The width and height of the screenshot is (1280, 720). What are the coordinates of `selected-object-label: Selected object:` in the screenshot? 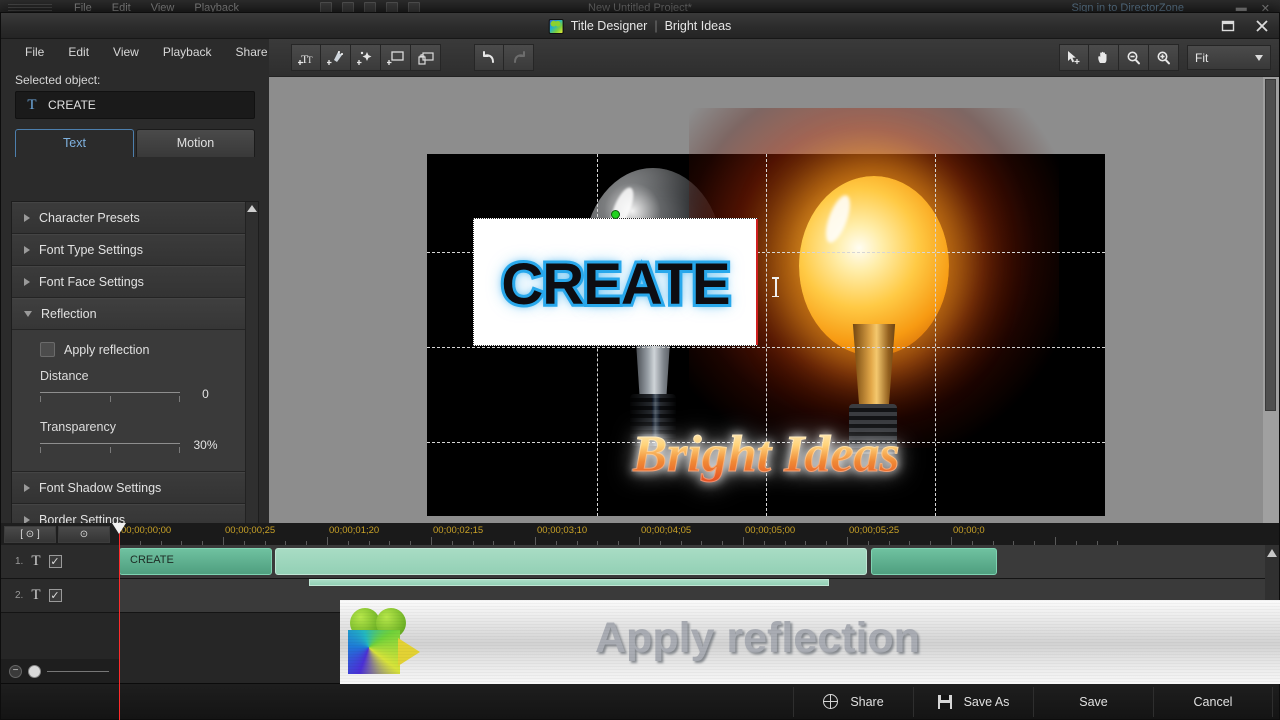 It's located at (58, 80).